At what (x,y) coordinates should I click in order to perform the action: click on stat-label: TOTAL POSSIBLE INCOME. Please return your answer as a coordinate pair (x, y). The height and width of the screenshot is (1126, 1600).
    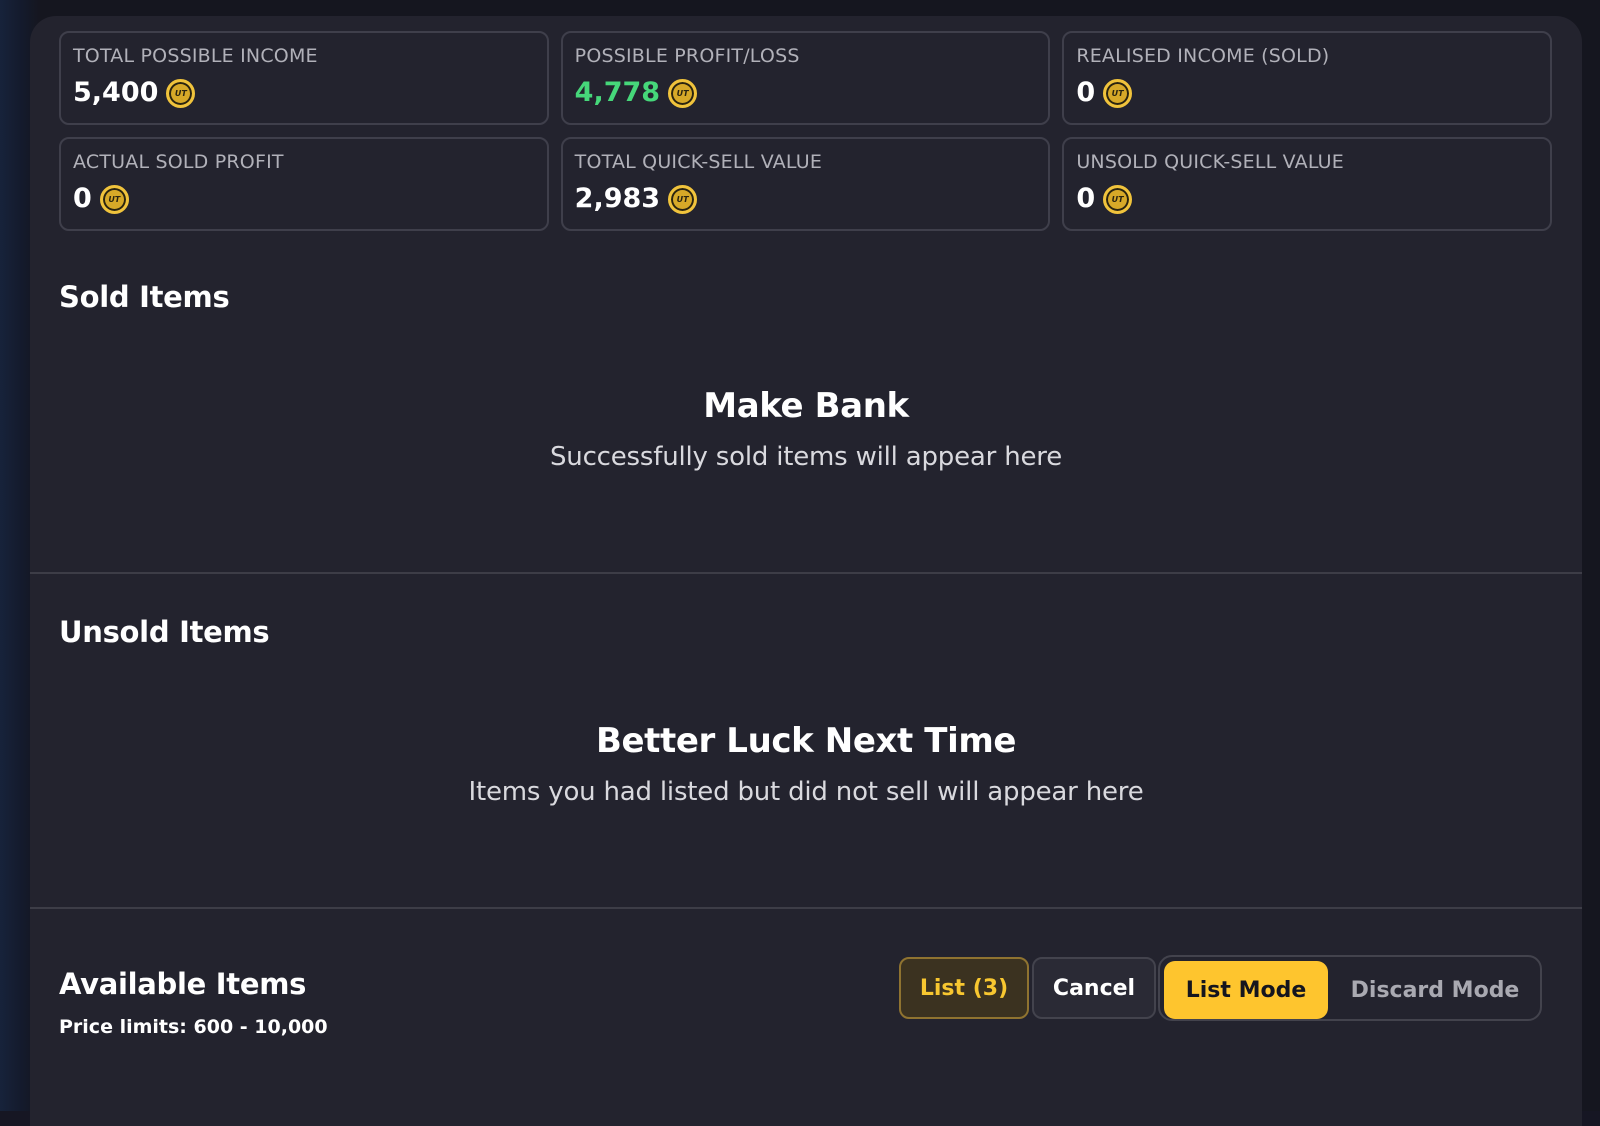
    Looking at the image, I should click on (195, 56).